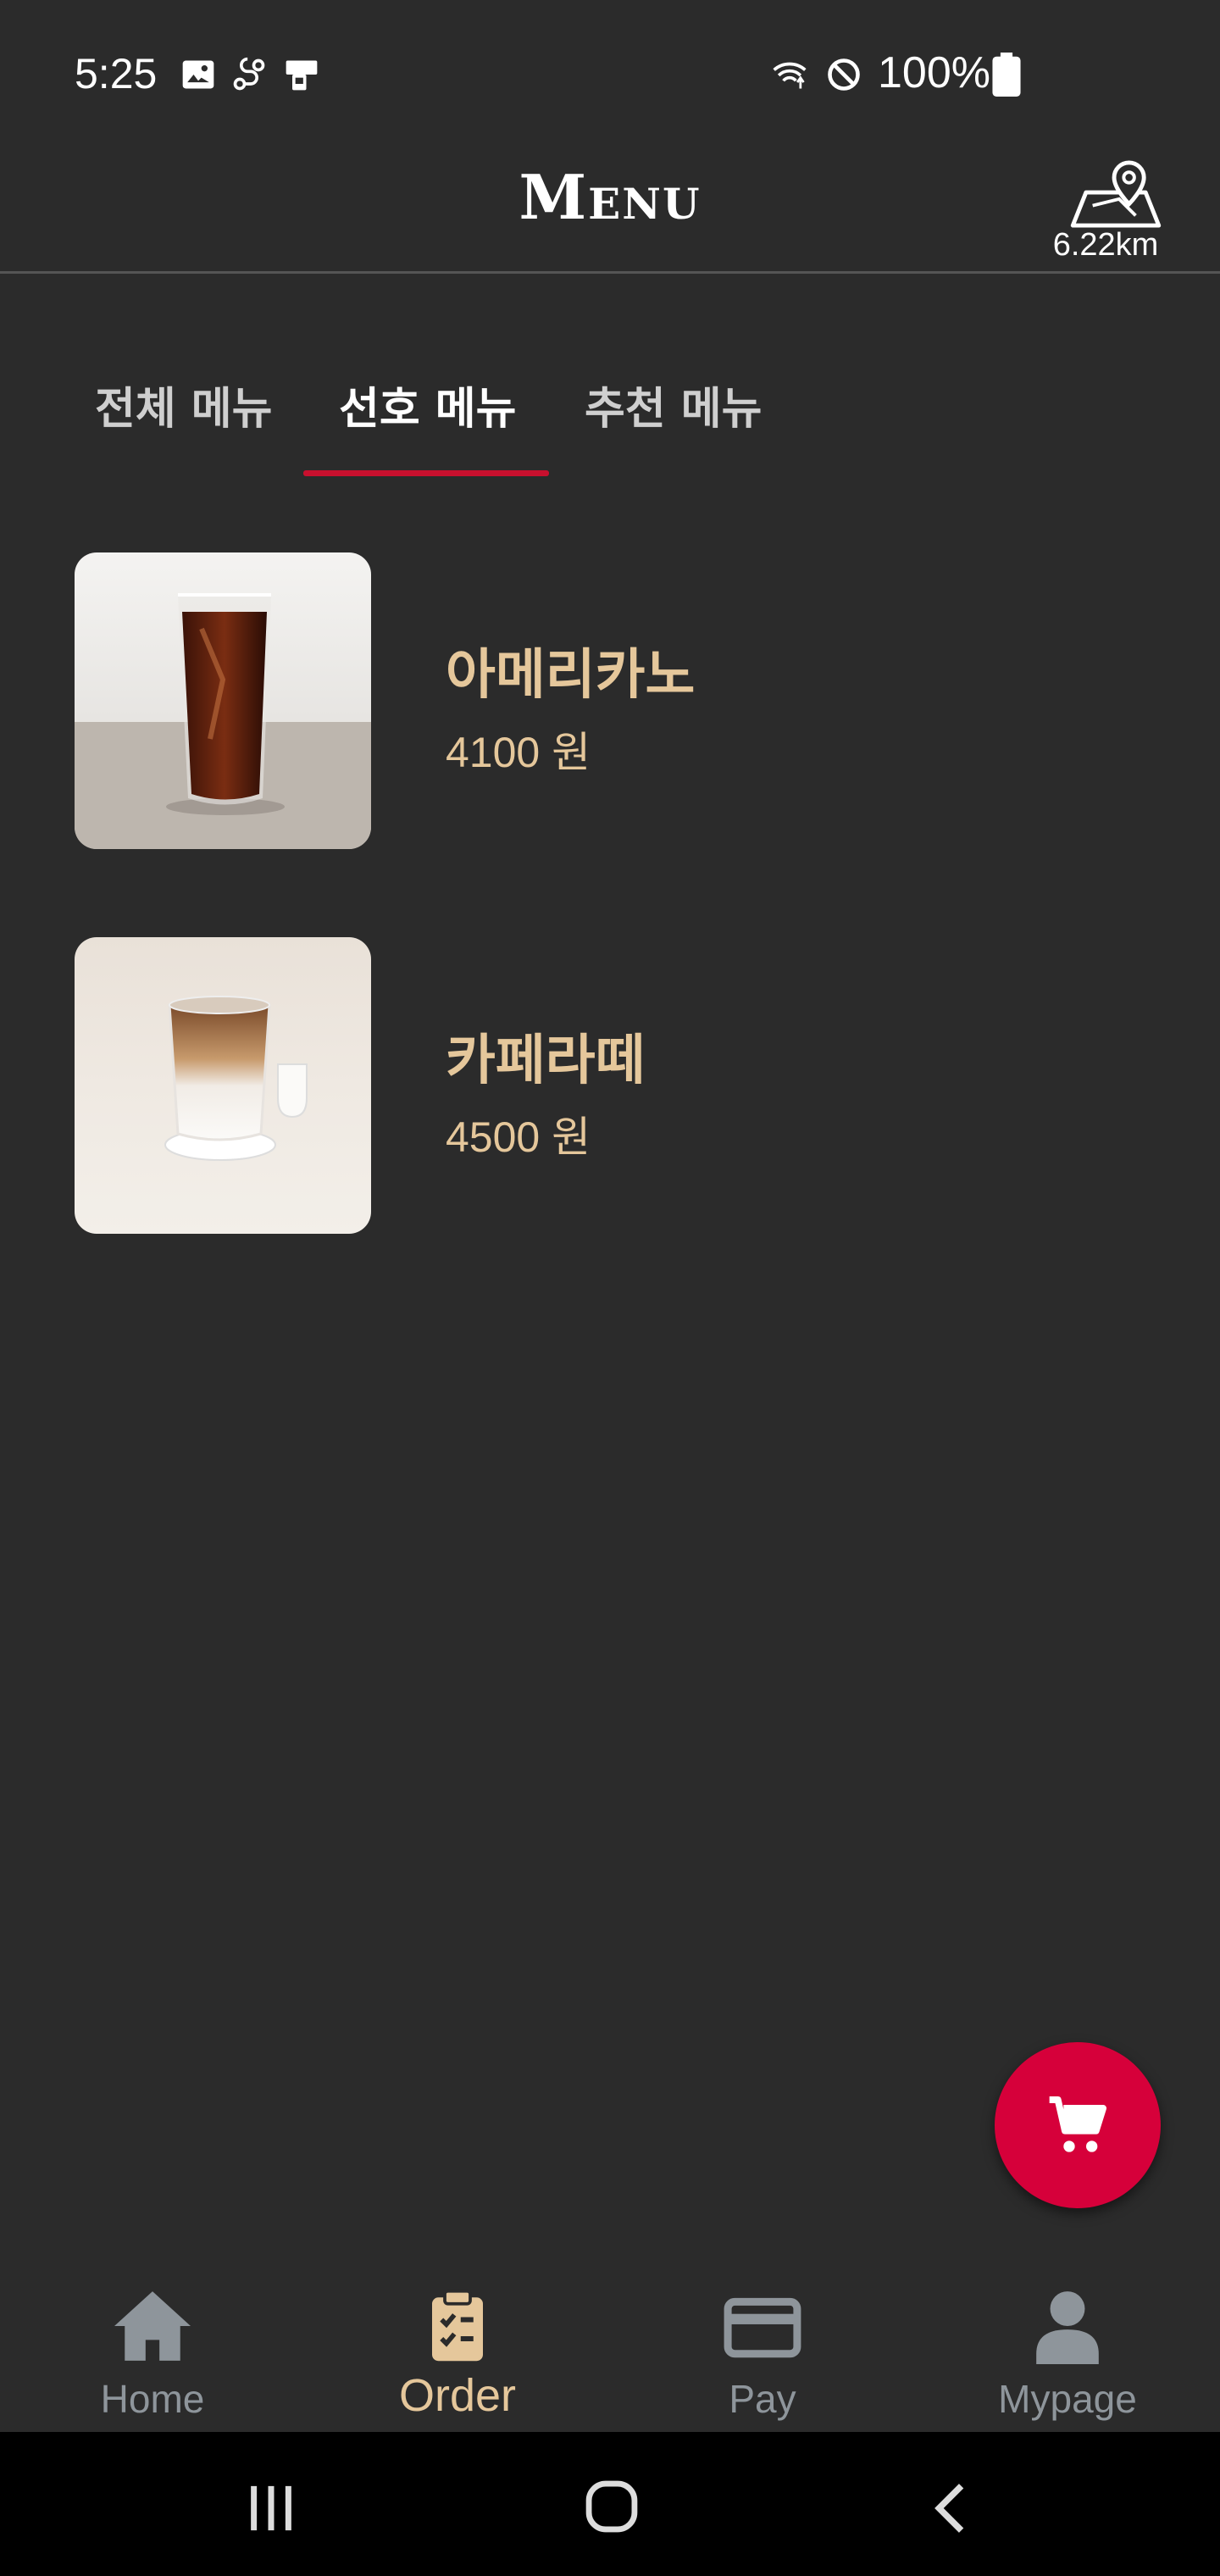  What do you see at coordinates (223, 700) in the screenshot?
I see `iced-americano-photo` at bounding box center [223, 700].